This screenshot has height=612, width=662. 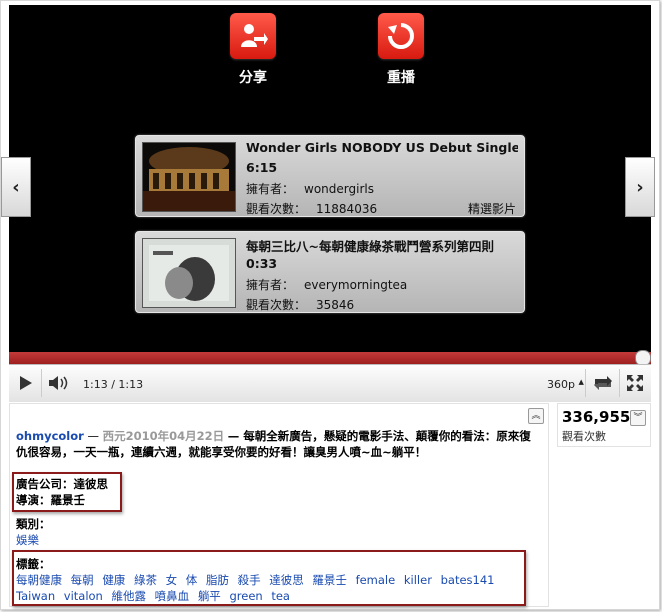 I want to click on related-duration: 6:15, so click(x=262, y=167).